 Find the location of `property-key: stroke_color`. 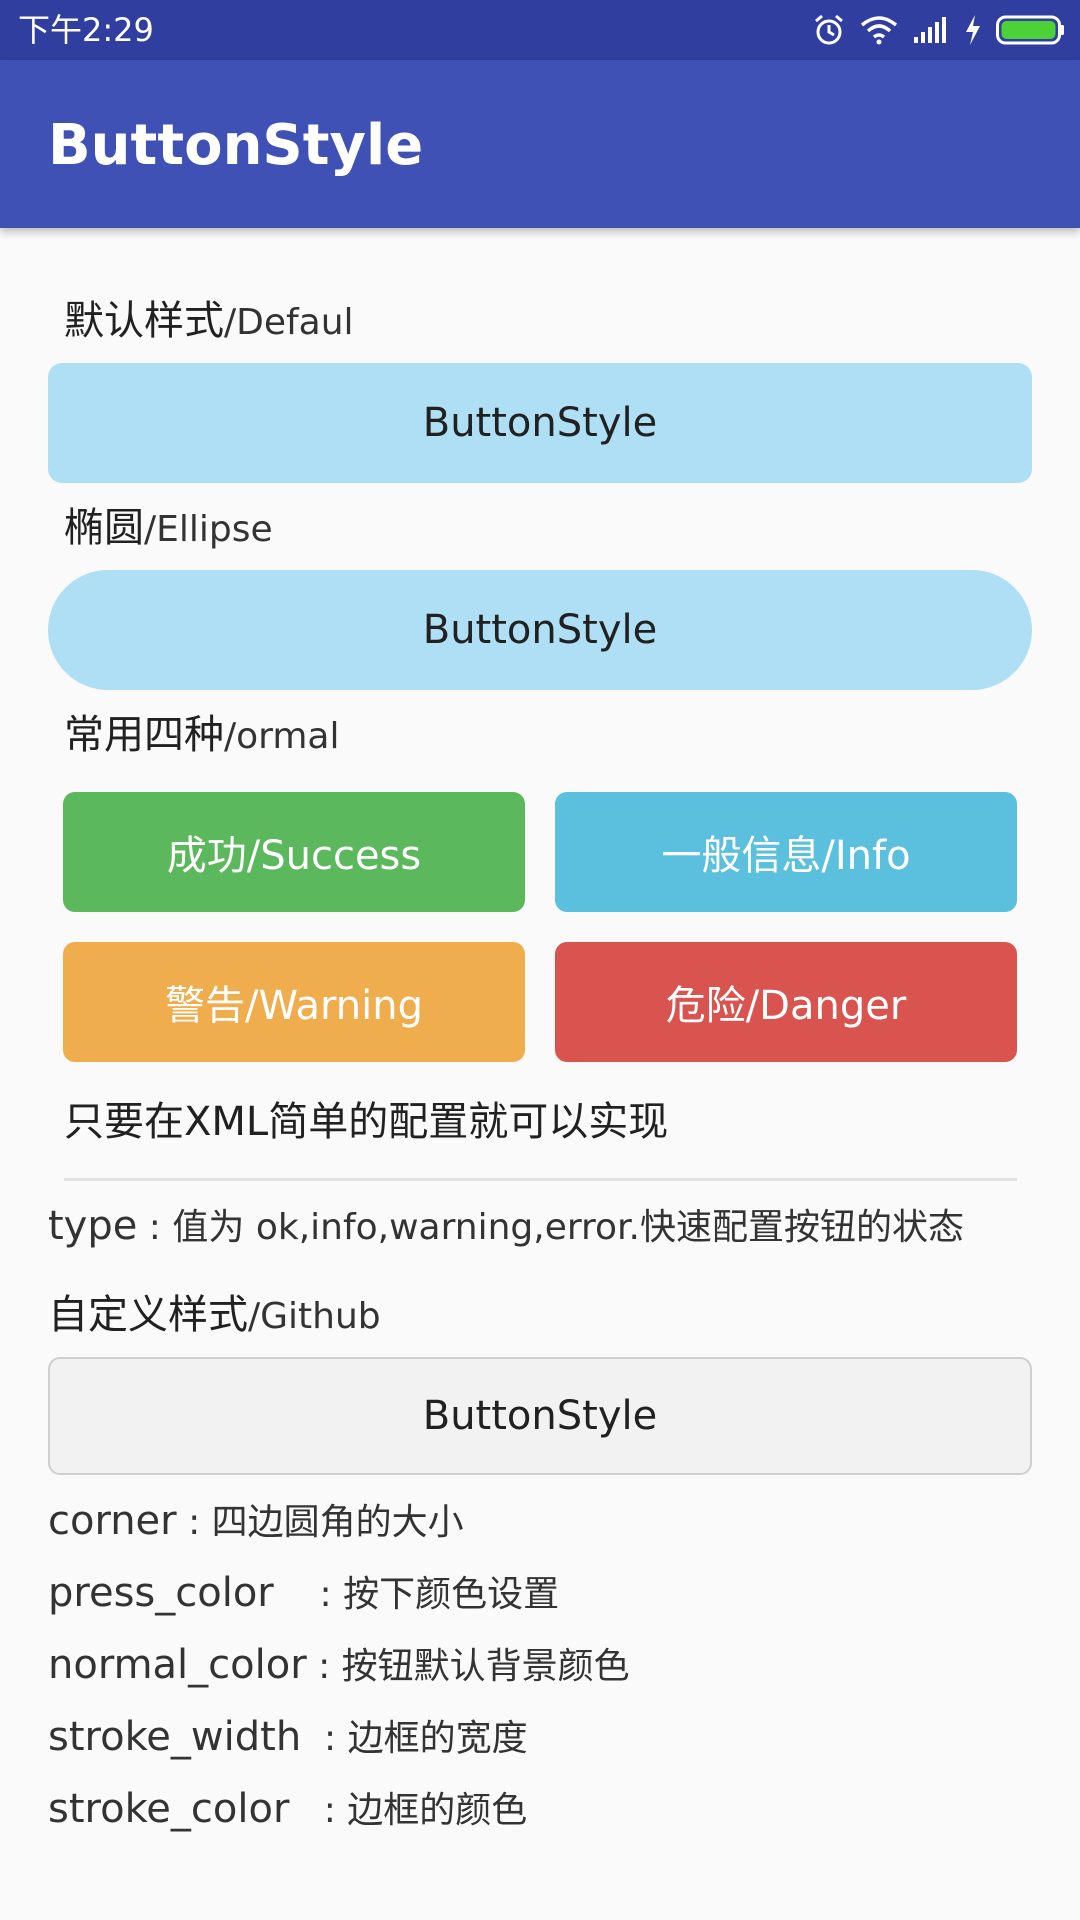

property-key: stroke_color is located at coordinates (169, 1809).